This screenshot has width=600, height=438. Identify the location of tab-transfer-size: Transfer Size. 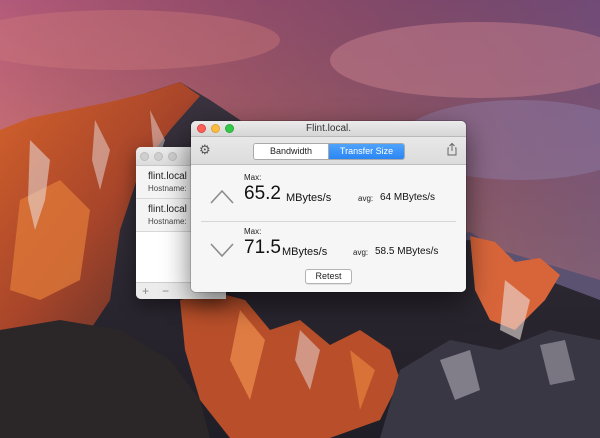
(366, 151).